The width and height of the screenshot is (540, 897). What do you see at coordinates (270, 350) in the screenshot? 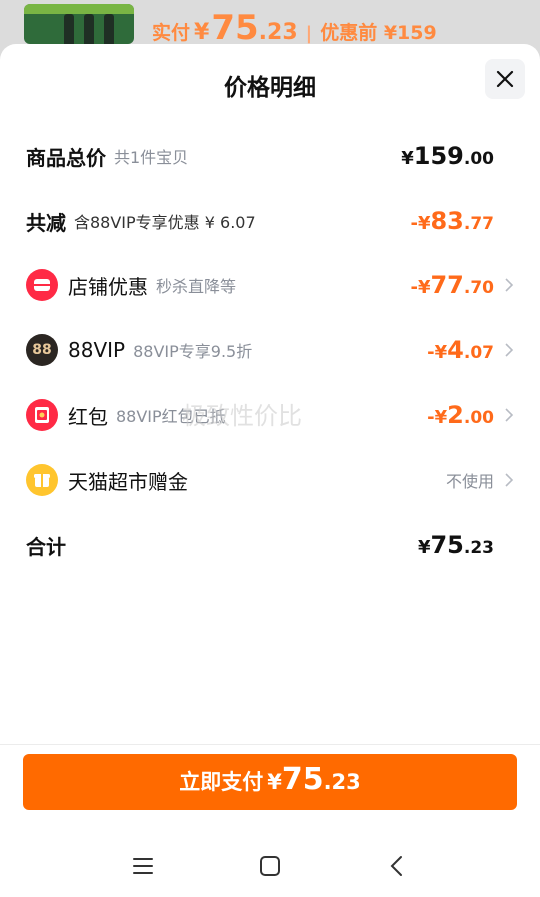
I see `row-88vip: 88 88VIP 88VIP专享9.5折 -¥ 4 .07` at bounding box center [270, 350].